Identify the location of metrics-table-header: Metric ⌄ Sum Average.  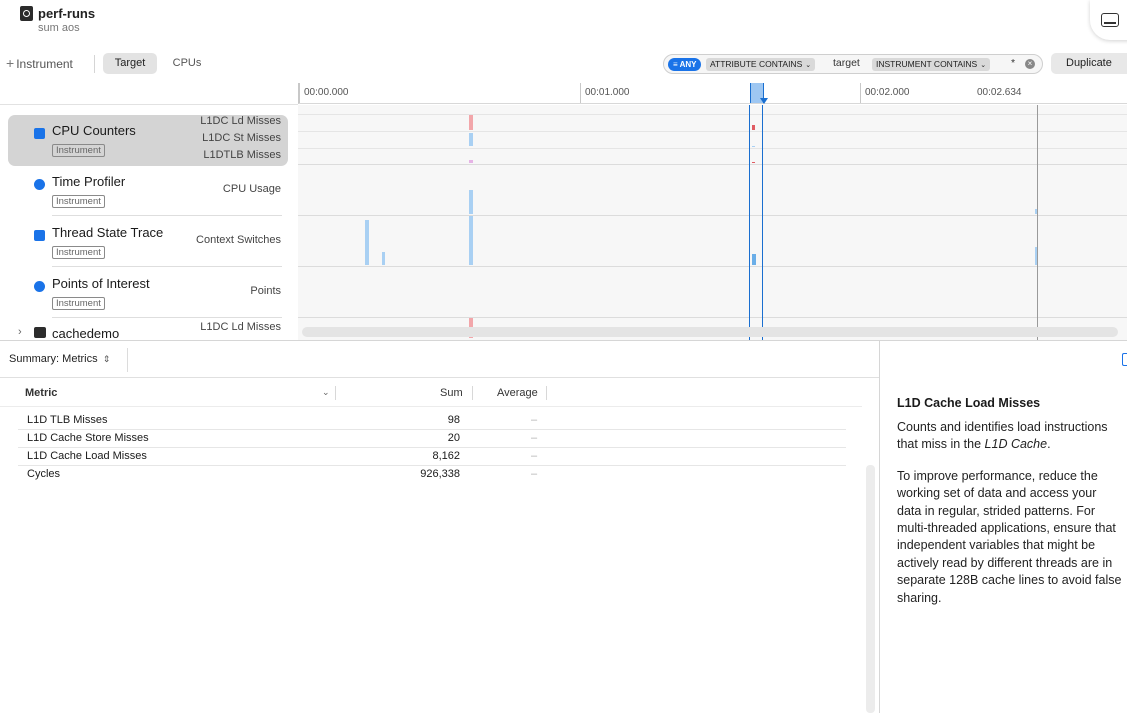
(431, 392).